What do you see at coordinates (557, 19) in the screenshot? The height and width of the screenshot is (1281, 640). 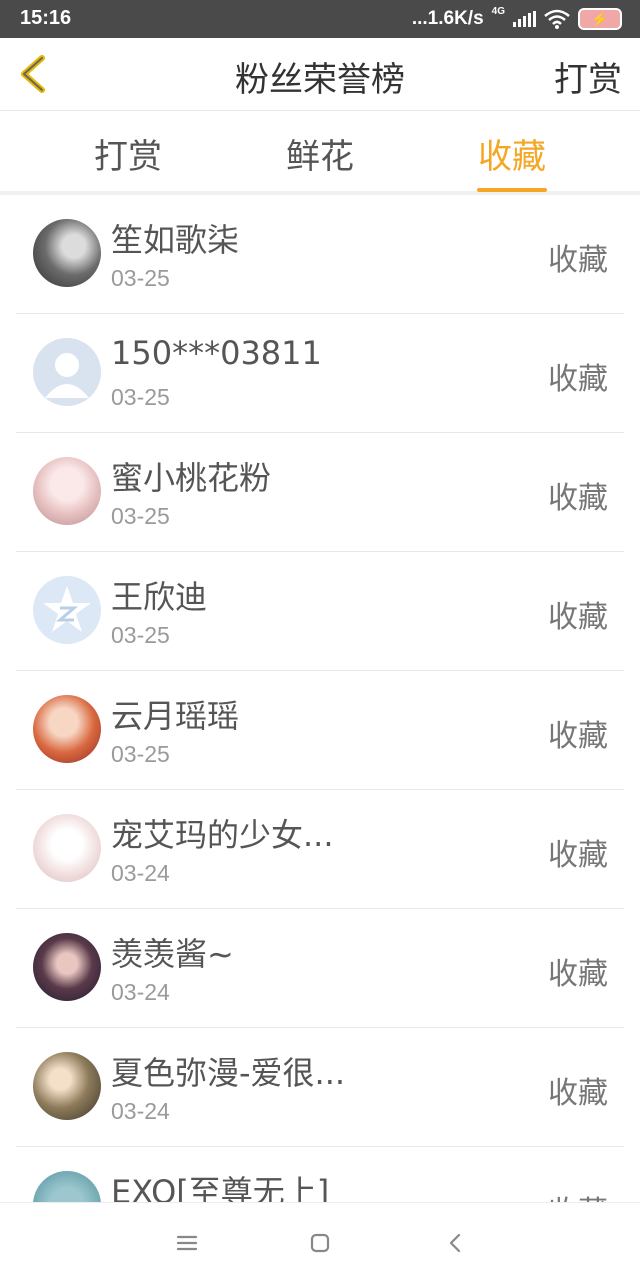 I see `wifi-icon` at bounding box center [557, 19].